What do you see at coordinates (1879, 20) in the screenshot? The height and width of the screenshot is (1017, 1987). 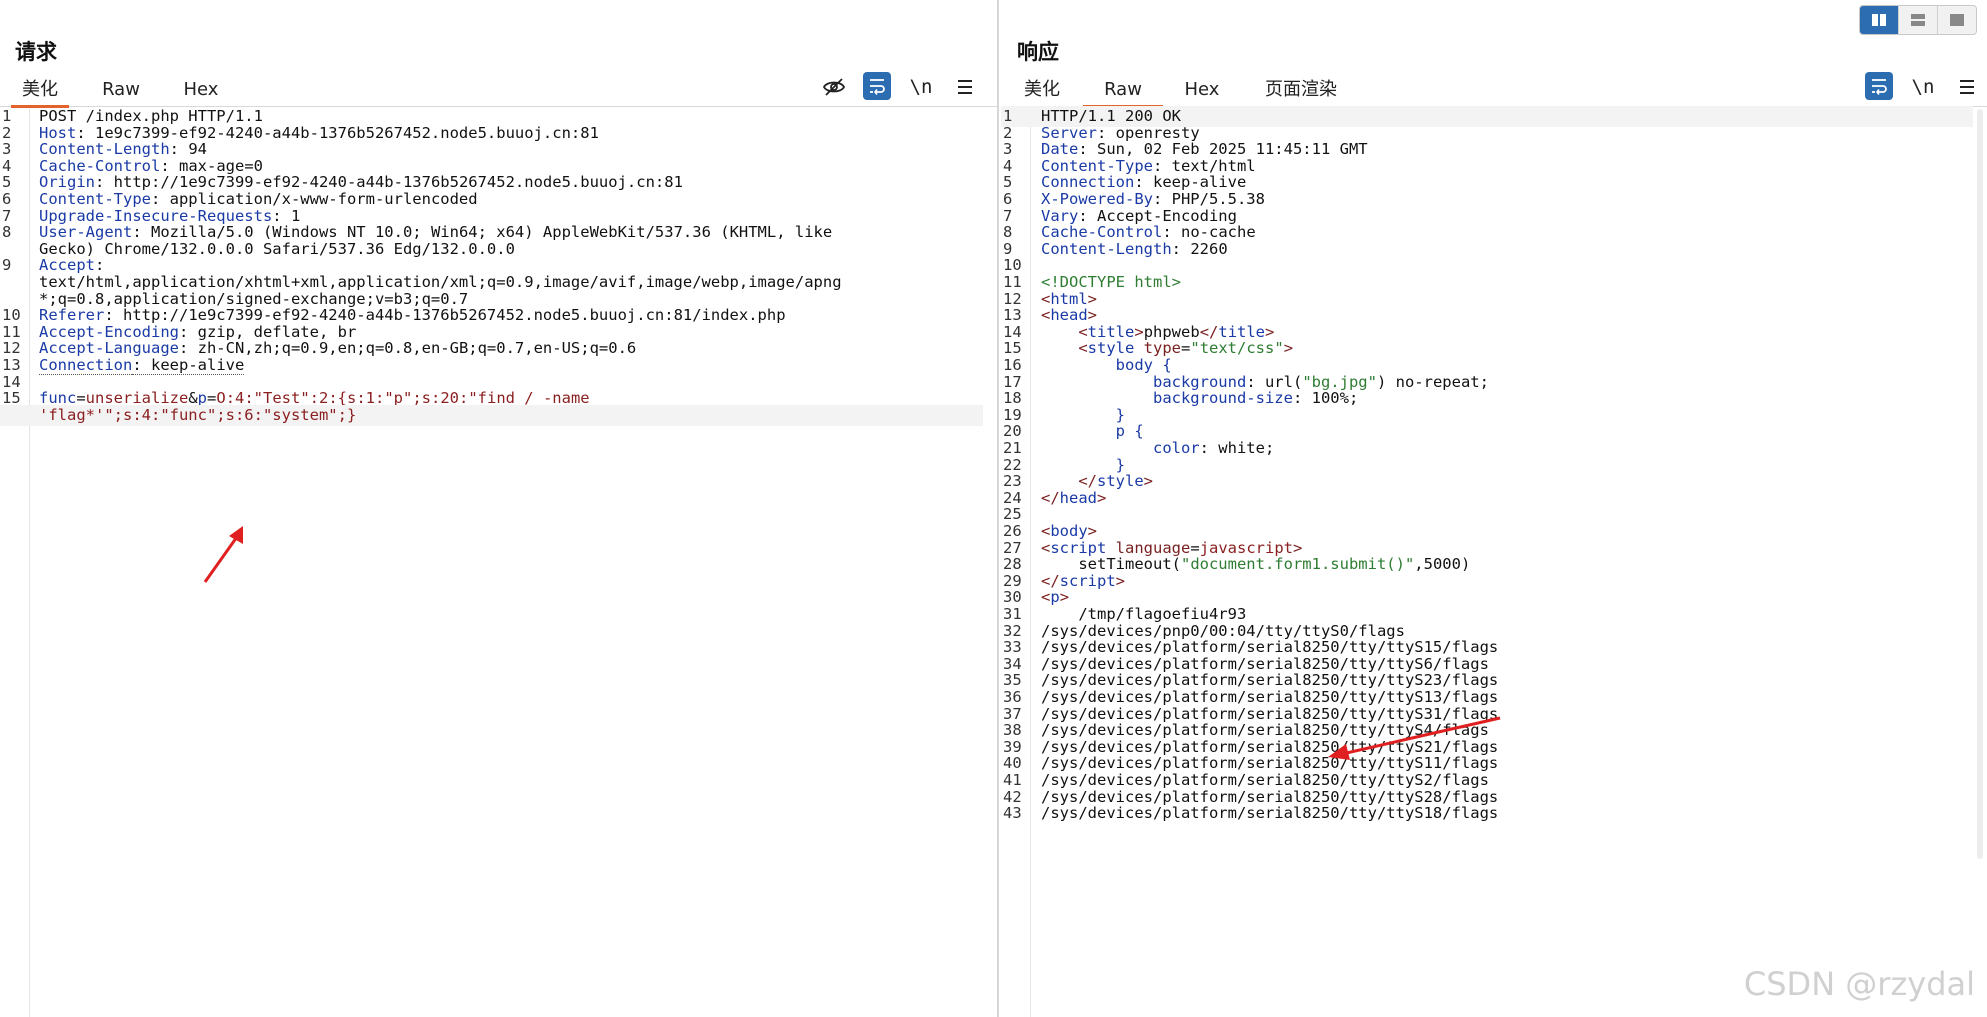 I see `layout-side-by-side-icon` at bounding box center [1879, 20].